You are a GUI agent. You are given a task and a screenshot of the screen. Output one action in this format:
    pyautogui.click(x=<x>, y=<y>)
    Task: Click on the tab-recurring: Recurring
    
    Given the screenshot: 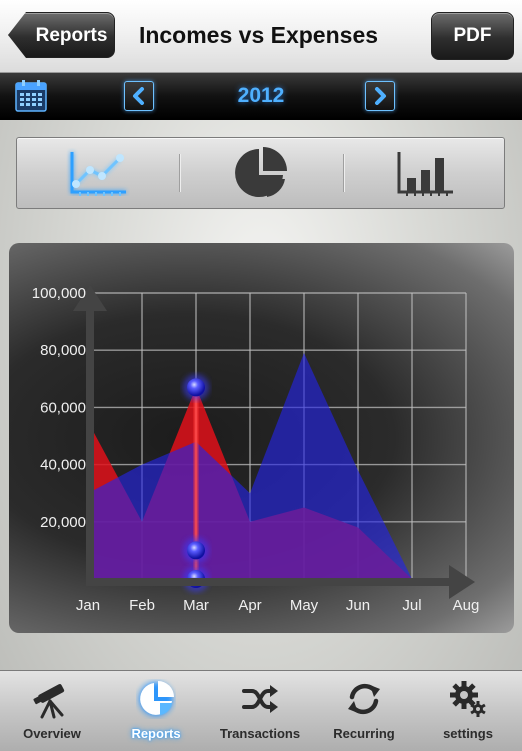 What is the action you would take?
    pyautogui.click(x=364, y=711)
    